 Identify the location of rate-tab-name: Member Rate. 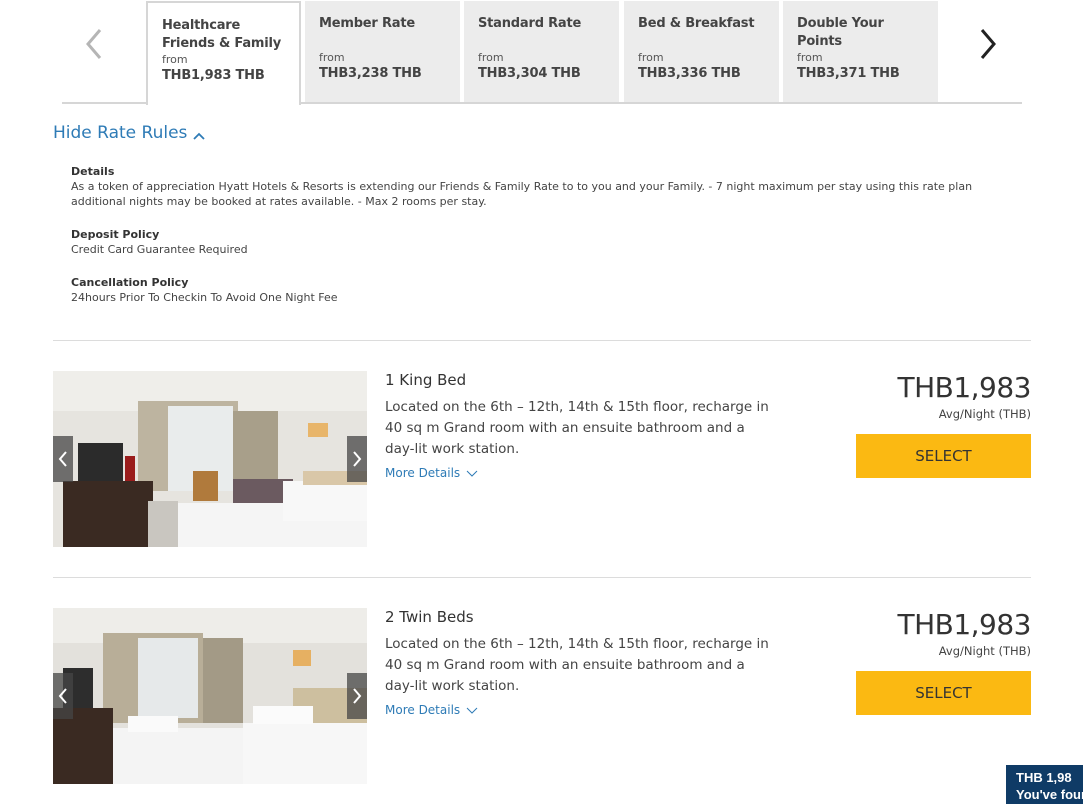
(367, 23).